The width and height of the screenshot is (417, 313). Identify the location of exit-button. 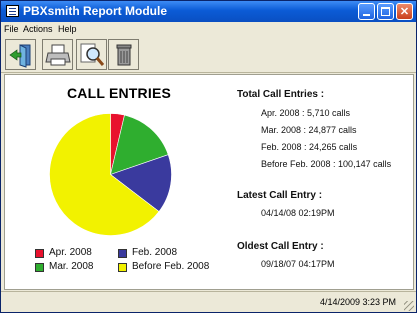
(20, 54).